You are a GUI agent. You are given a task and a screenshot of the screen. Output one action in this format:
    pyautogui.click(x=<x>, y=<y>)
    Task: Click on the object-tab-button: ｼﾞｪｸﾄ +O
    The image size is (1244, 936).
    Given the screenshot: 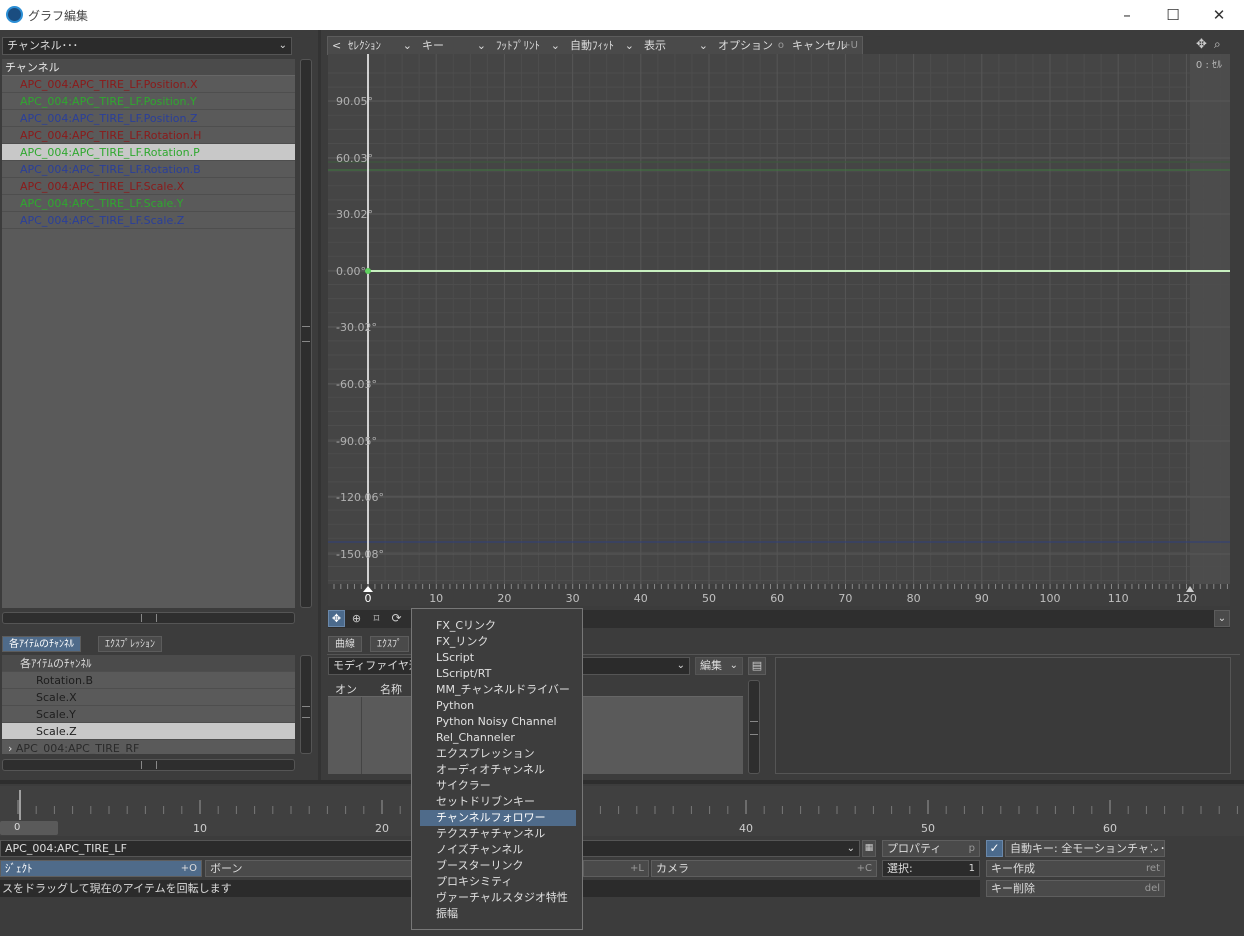 What is the action you would take?
    pyautogui.click(x=101, y=868)
    